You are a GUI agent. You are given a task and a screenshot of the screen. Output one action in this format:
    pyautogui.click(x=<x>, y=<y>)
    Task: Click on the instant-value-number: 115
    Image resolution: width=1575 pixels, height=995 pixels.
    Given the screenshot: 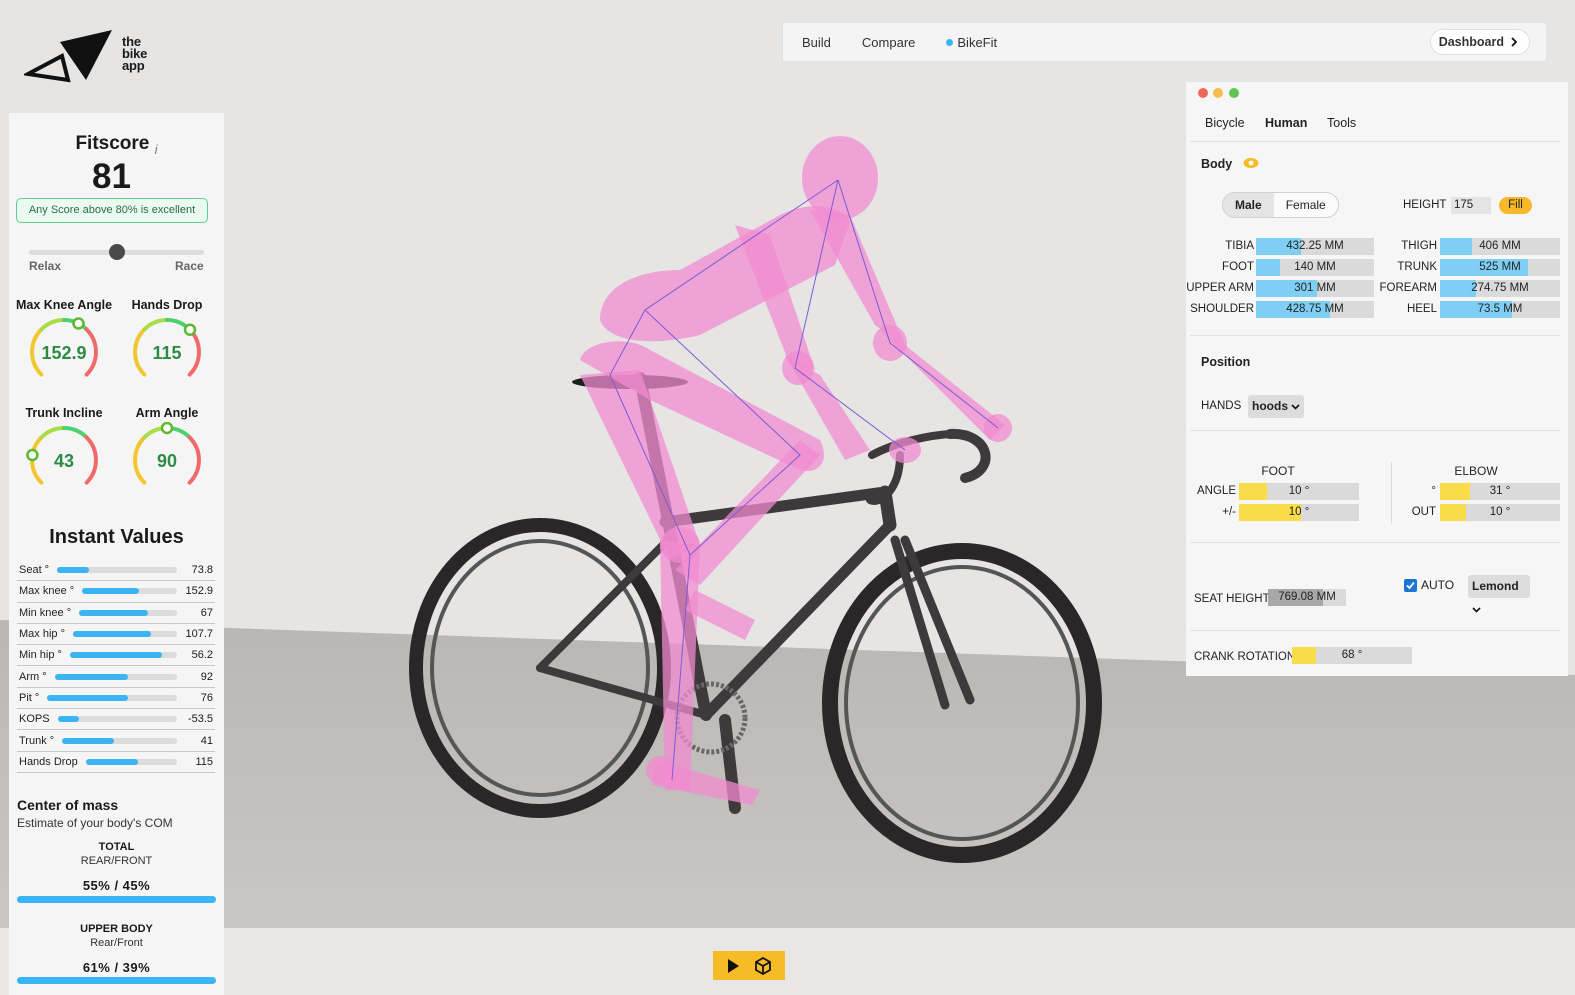 What is the action you would take?
    pyautogui.click(x=204, y=761)
    